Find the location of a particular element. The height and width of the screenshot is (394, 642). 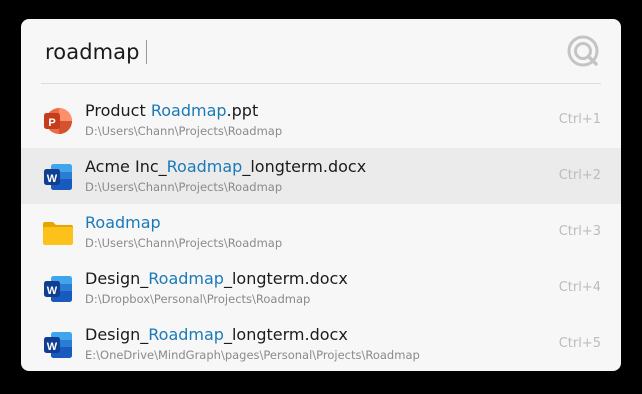

result-shortcut: Ctrl+4 is located at coordinates (579, 287).